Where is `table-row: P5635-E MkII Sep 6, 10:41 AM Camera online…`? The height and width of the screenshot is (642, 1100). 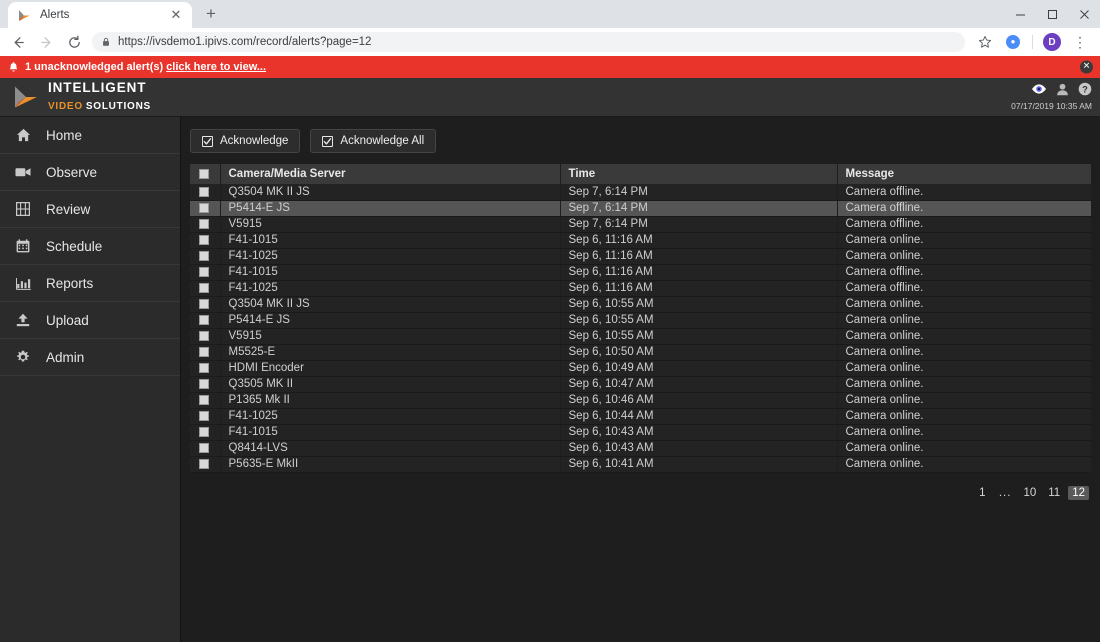 table-row: P5635-E MkII Sep 6, 10:41 AM Camera online… is located at coordinates (641, 464).